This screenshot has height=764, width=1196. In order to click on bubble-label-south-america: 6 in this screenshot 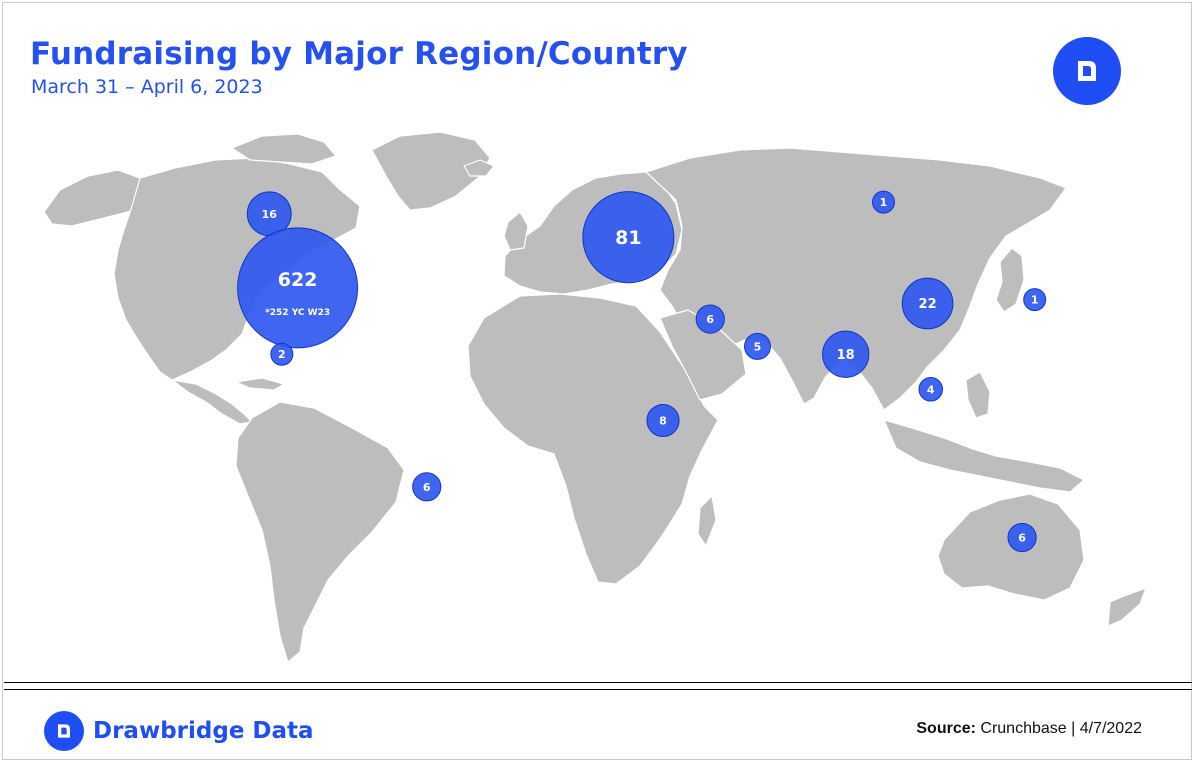, I will do `click(427, 487)`.